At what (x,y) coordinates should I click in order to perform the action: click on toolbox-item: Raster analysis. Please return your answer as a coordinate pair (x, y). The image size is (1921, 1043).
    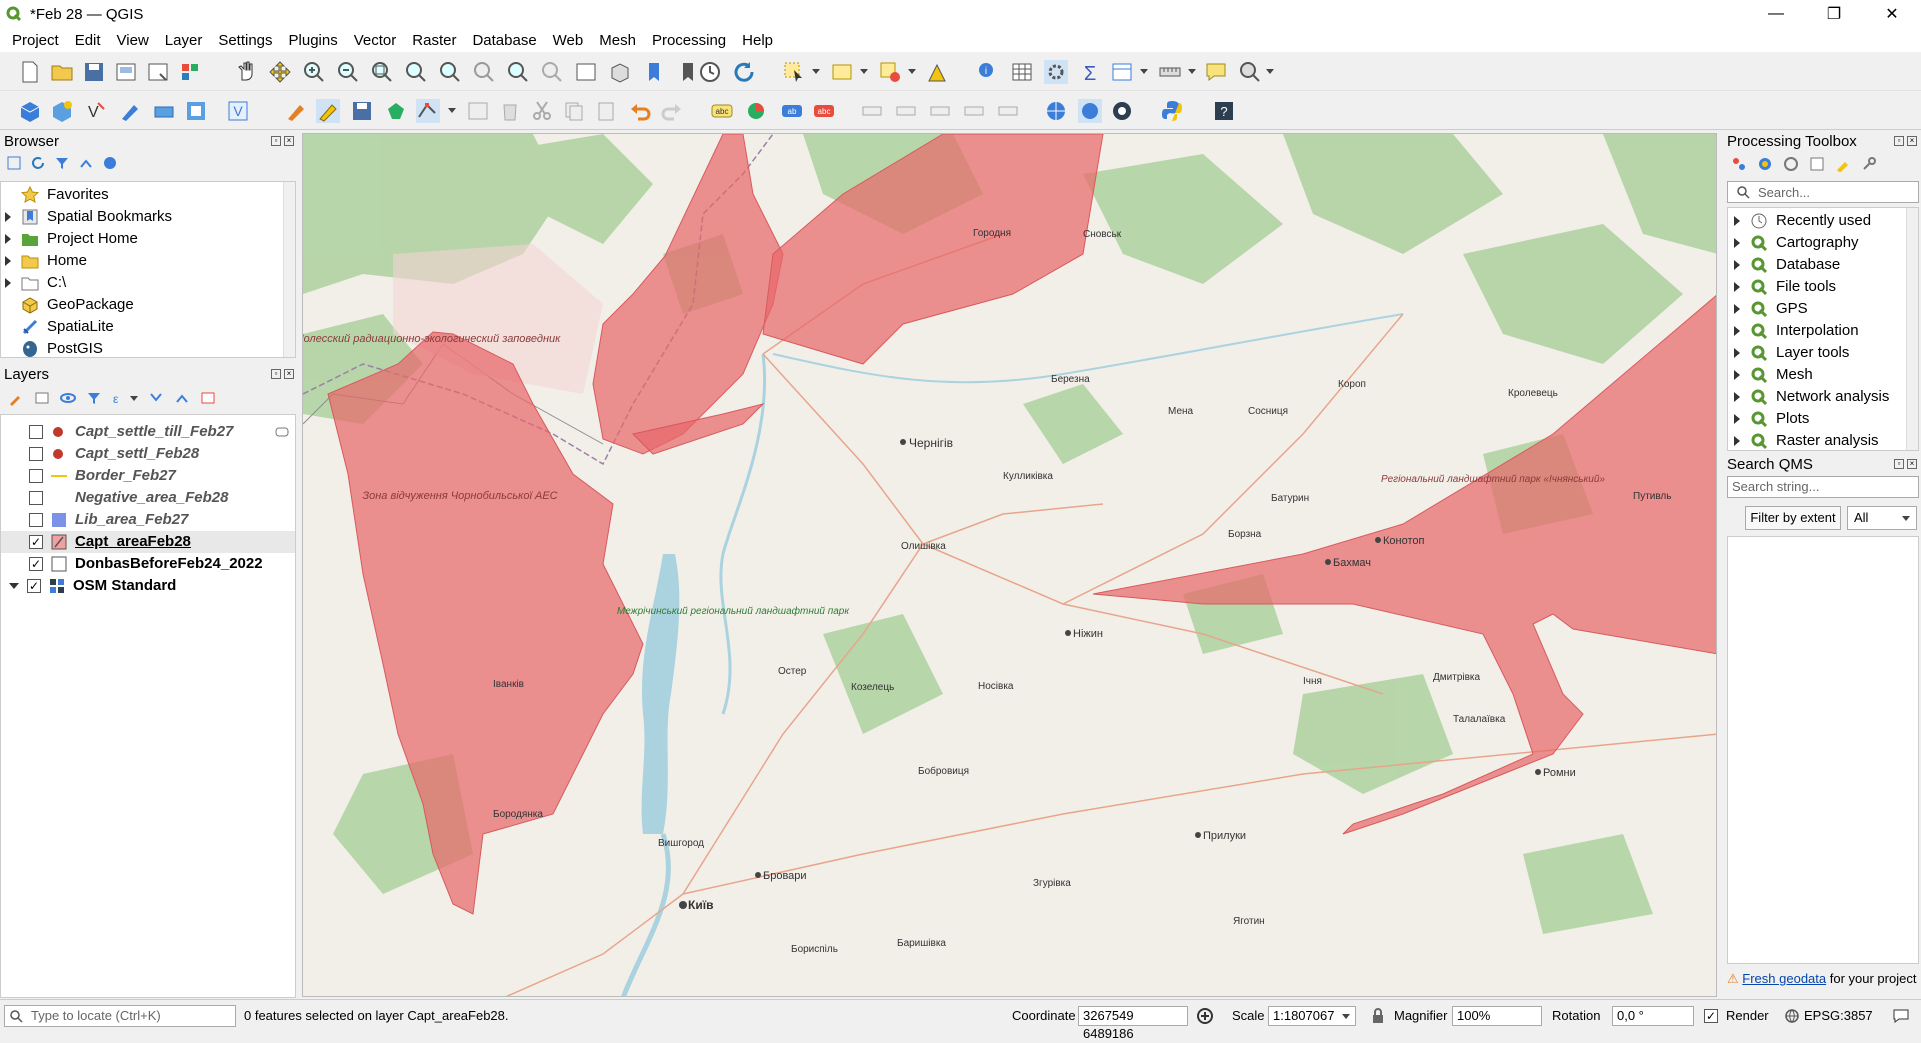
    Looking at the image, I should click on (1806, 440).